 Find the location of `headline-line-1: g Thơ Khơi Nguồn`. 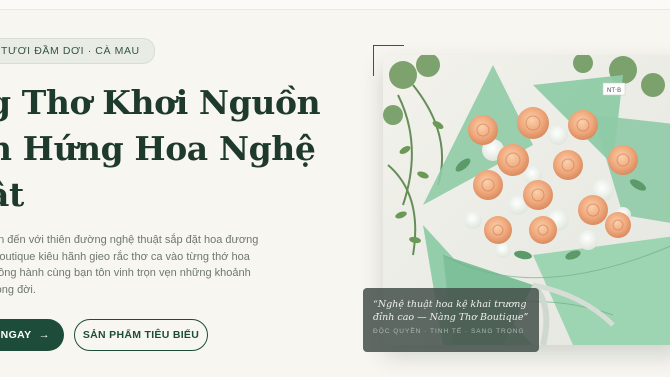

headline-line-1: g Thơ Khơi Nguồn is located at coordinates (160, 102).